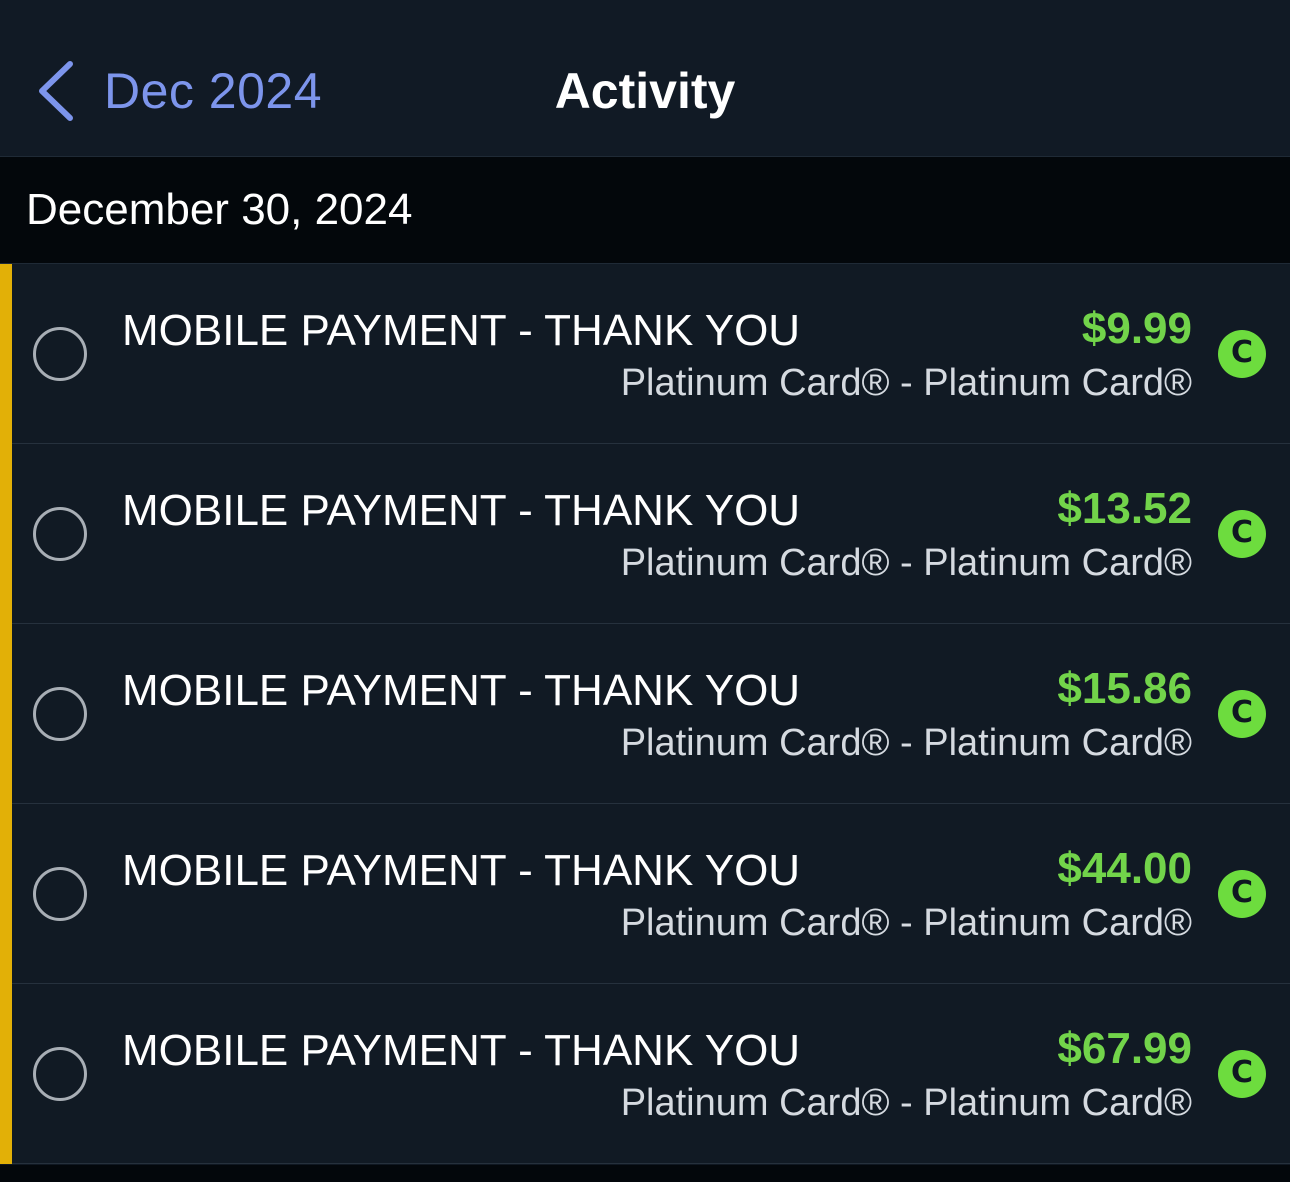 Image resolution: width=1290 pixels, height=1182 pixels. What do you see at coordinates (1124, 508) in the screenshot?
I see `transaction-amount: $13.52` at bounding box center [1124, 508].